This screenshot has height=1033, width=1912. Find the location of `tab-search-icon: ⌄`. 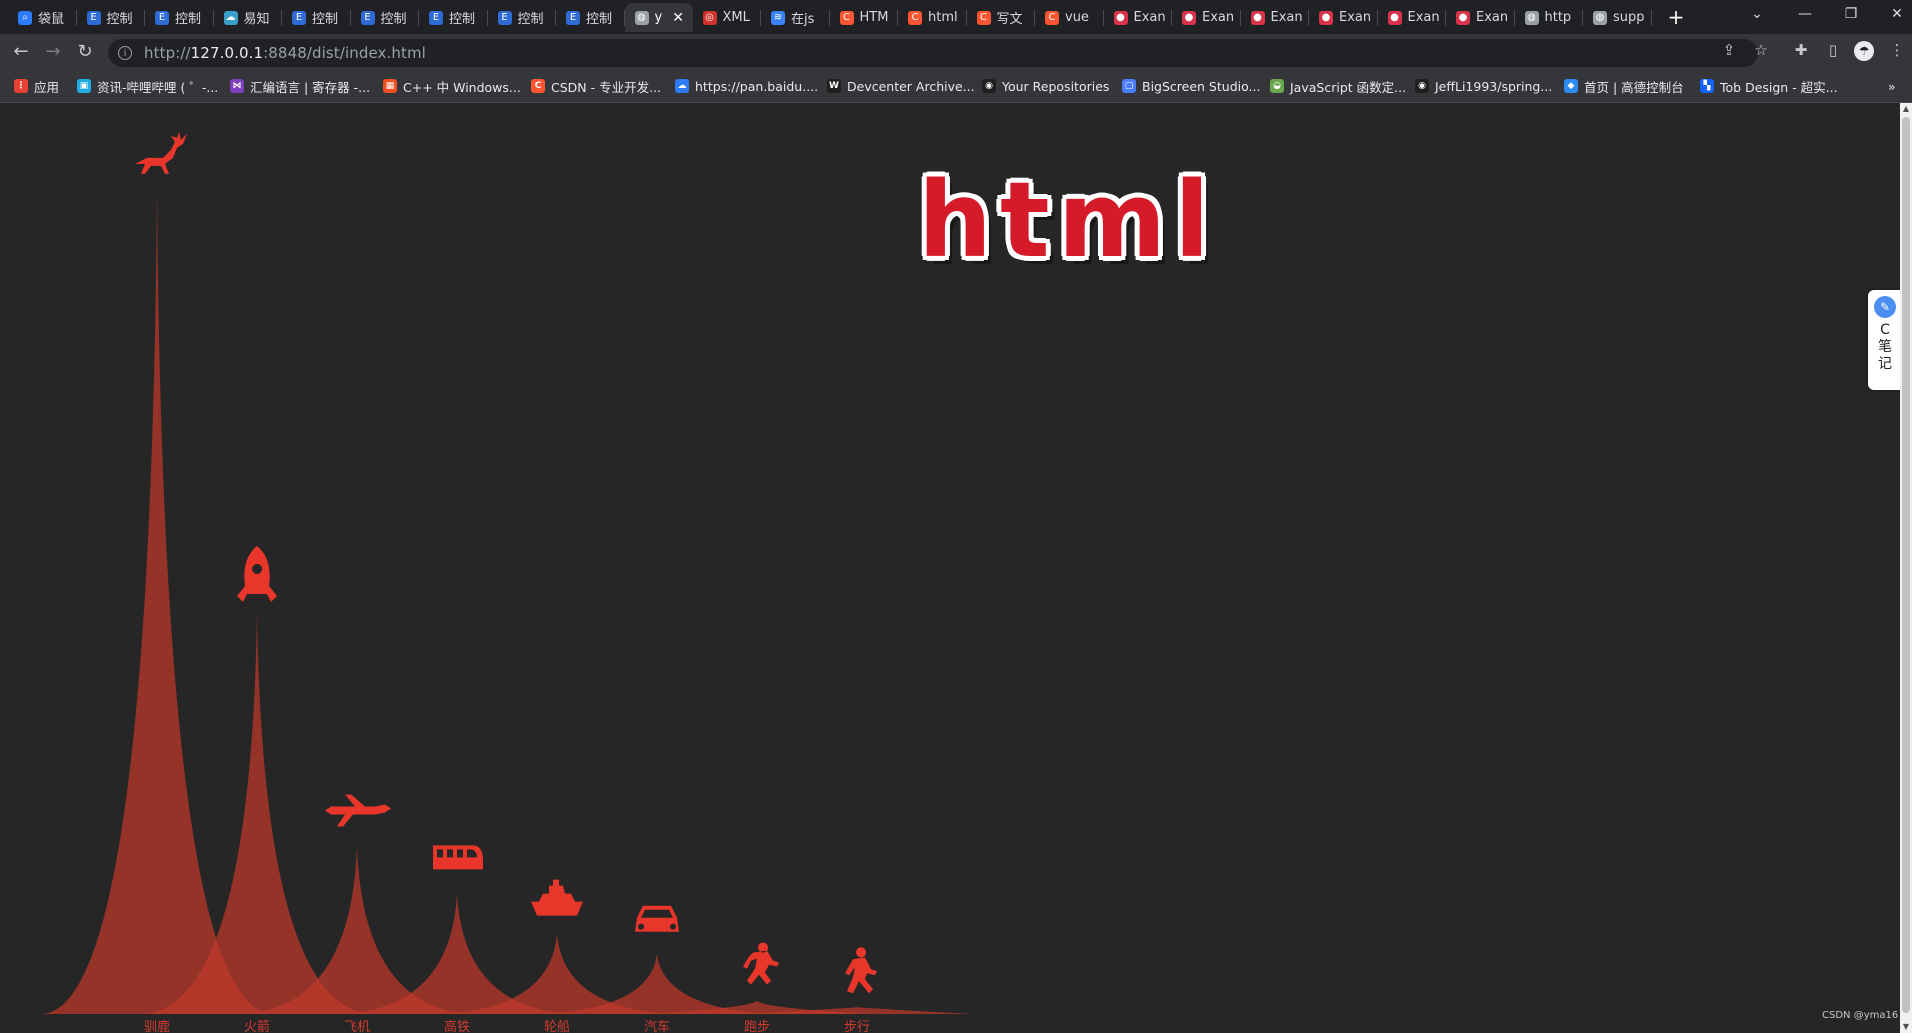

tab-search-icon: ⌄ is located at coordinates (1757, 14).